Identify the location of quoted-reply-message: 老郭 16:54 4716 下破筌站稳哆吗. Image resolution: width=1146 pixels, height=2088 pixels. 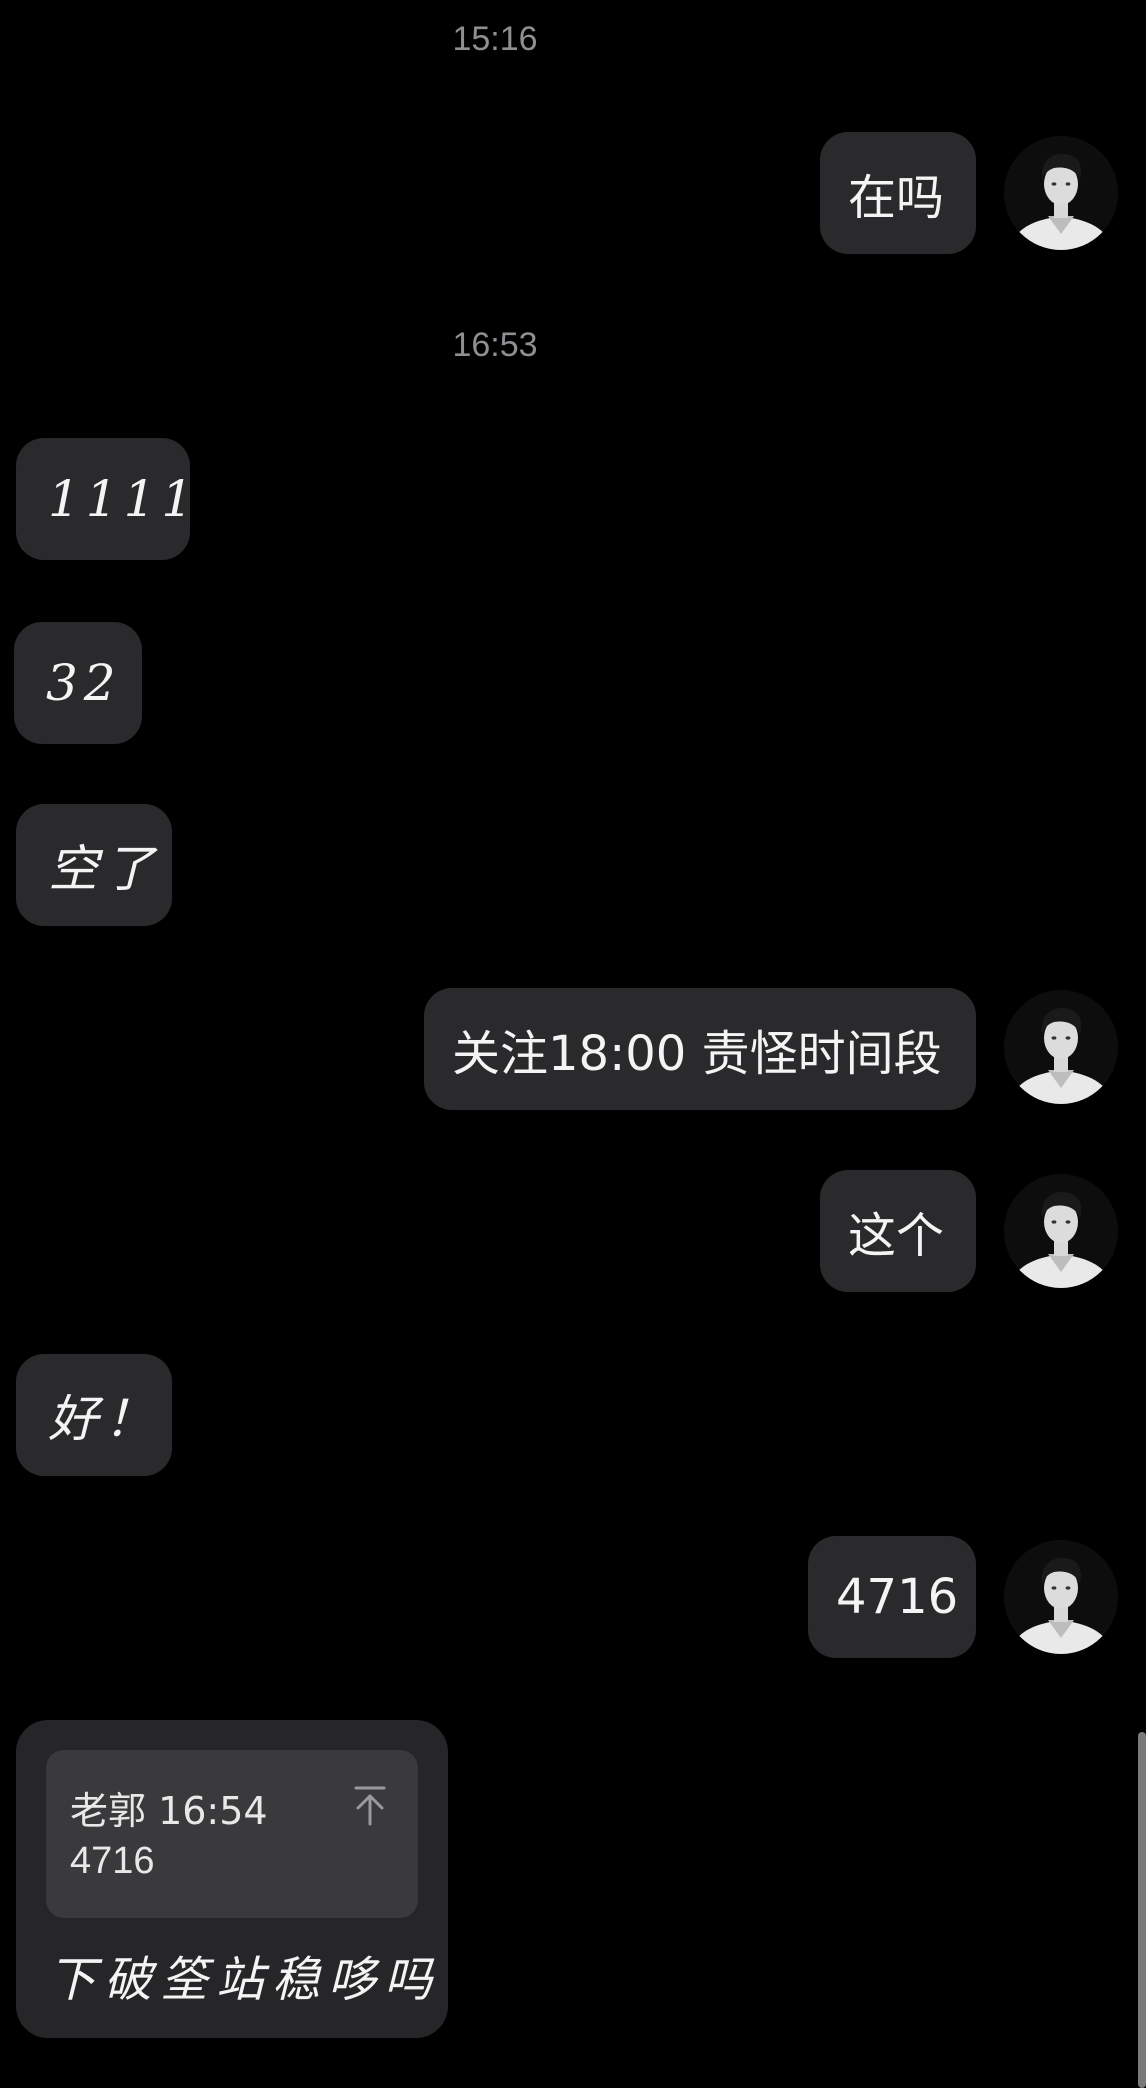
(232, 1879).